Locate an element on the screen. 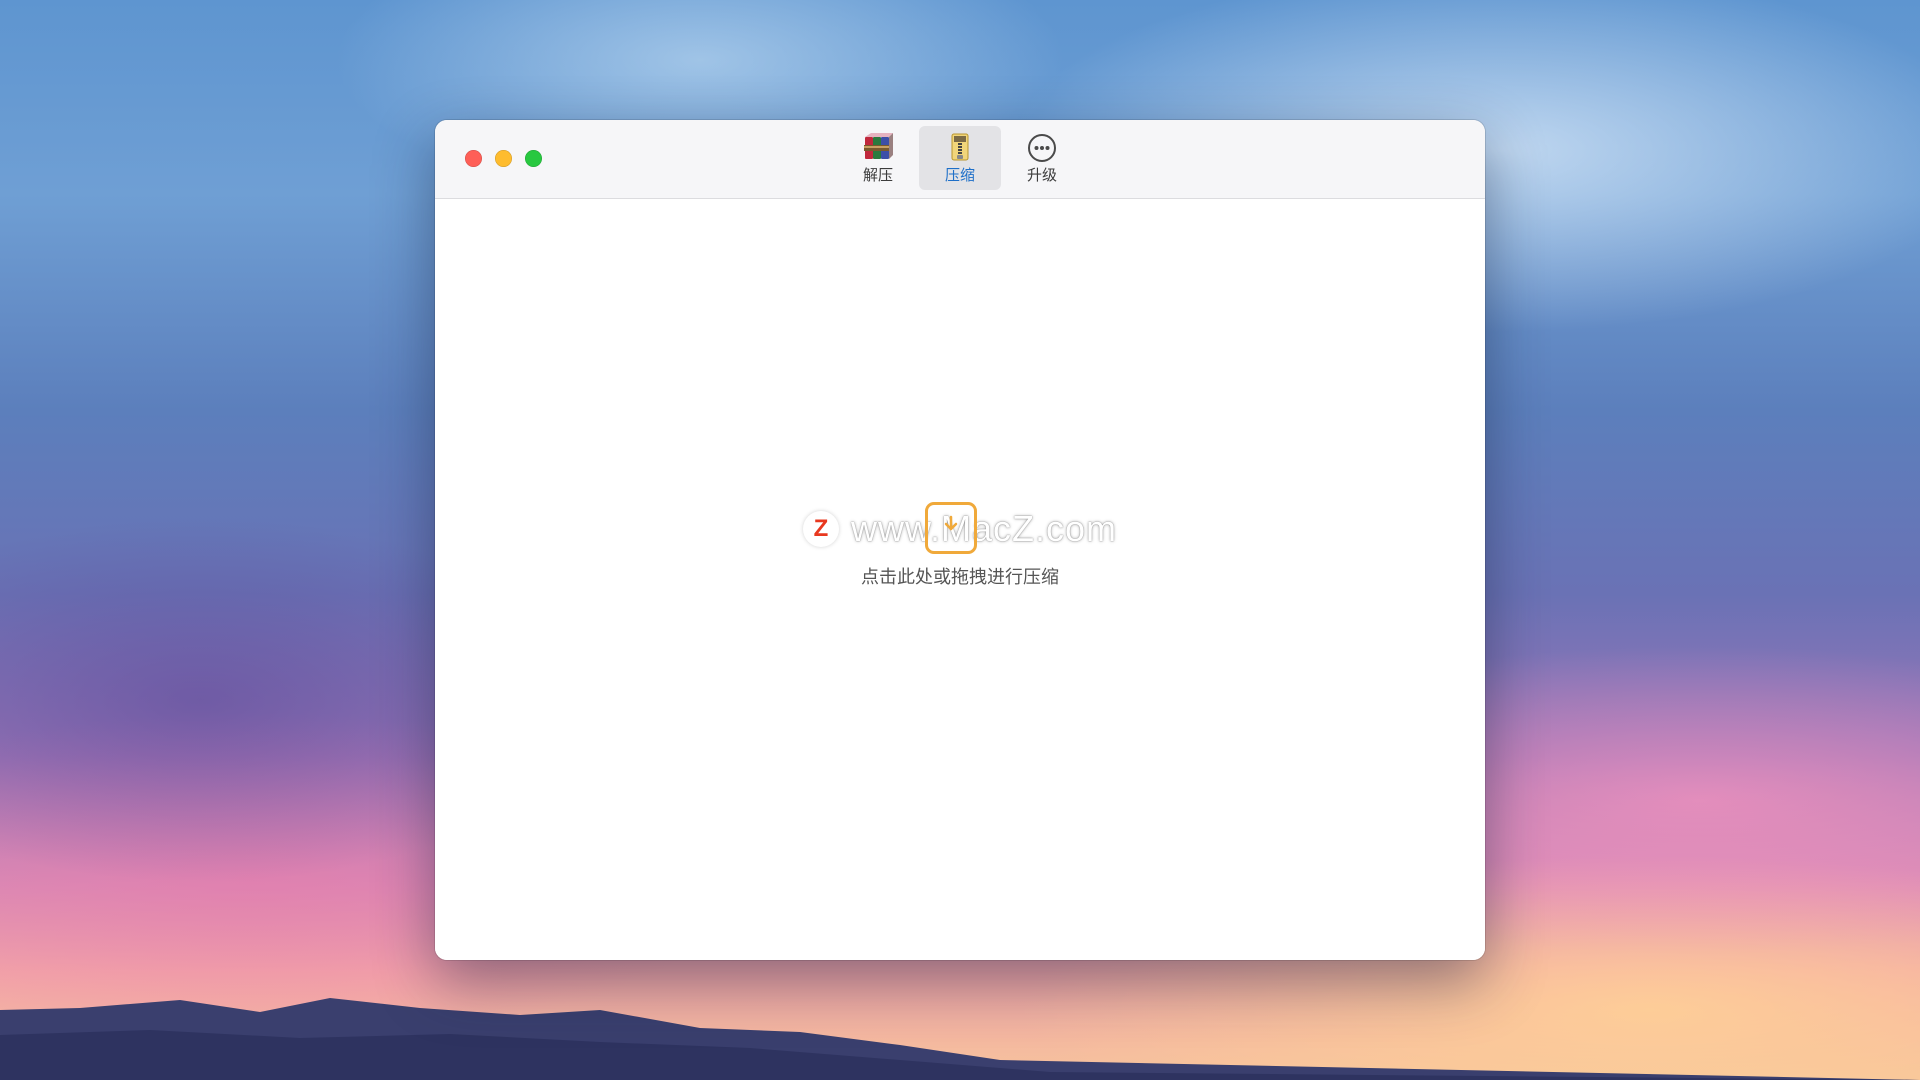 The image size is (1920, 1080). toolbar-item-compress: 压缩 is located at coordinates (960, 158).